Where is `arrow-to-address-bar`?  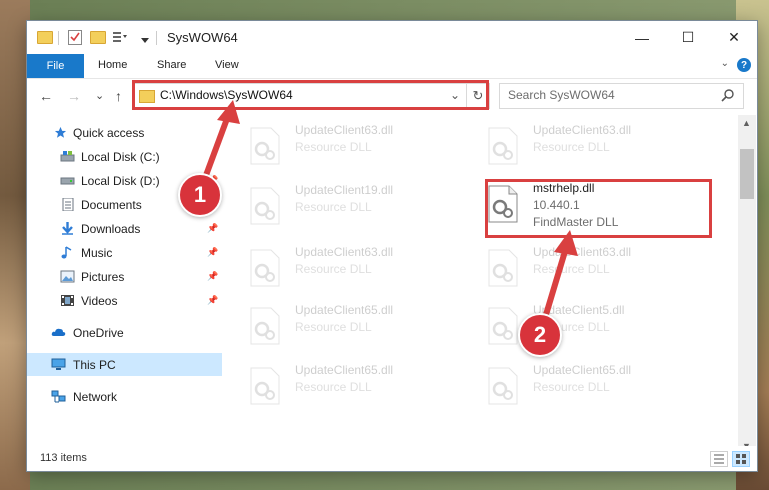 arrow-to-address-bar is located at coordinates (216, 147).